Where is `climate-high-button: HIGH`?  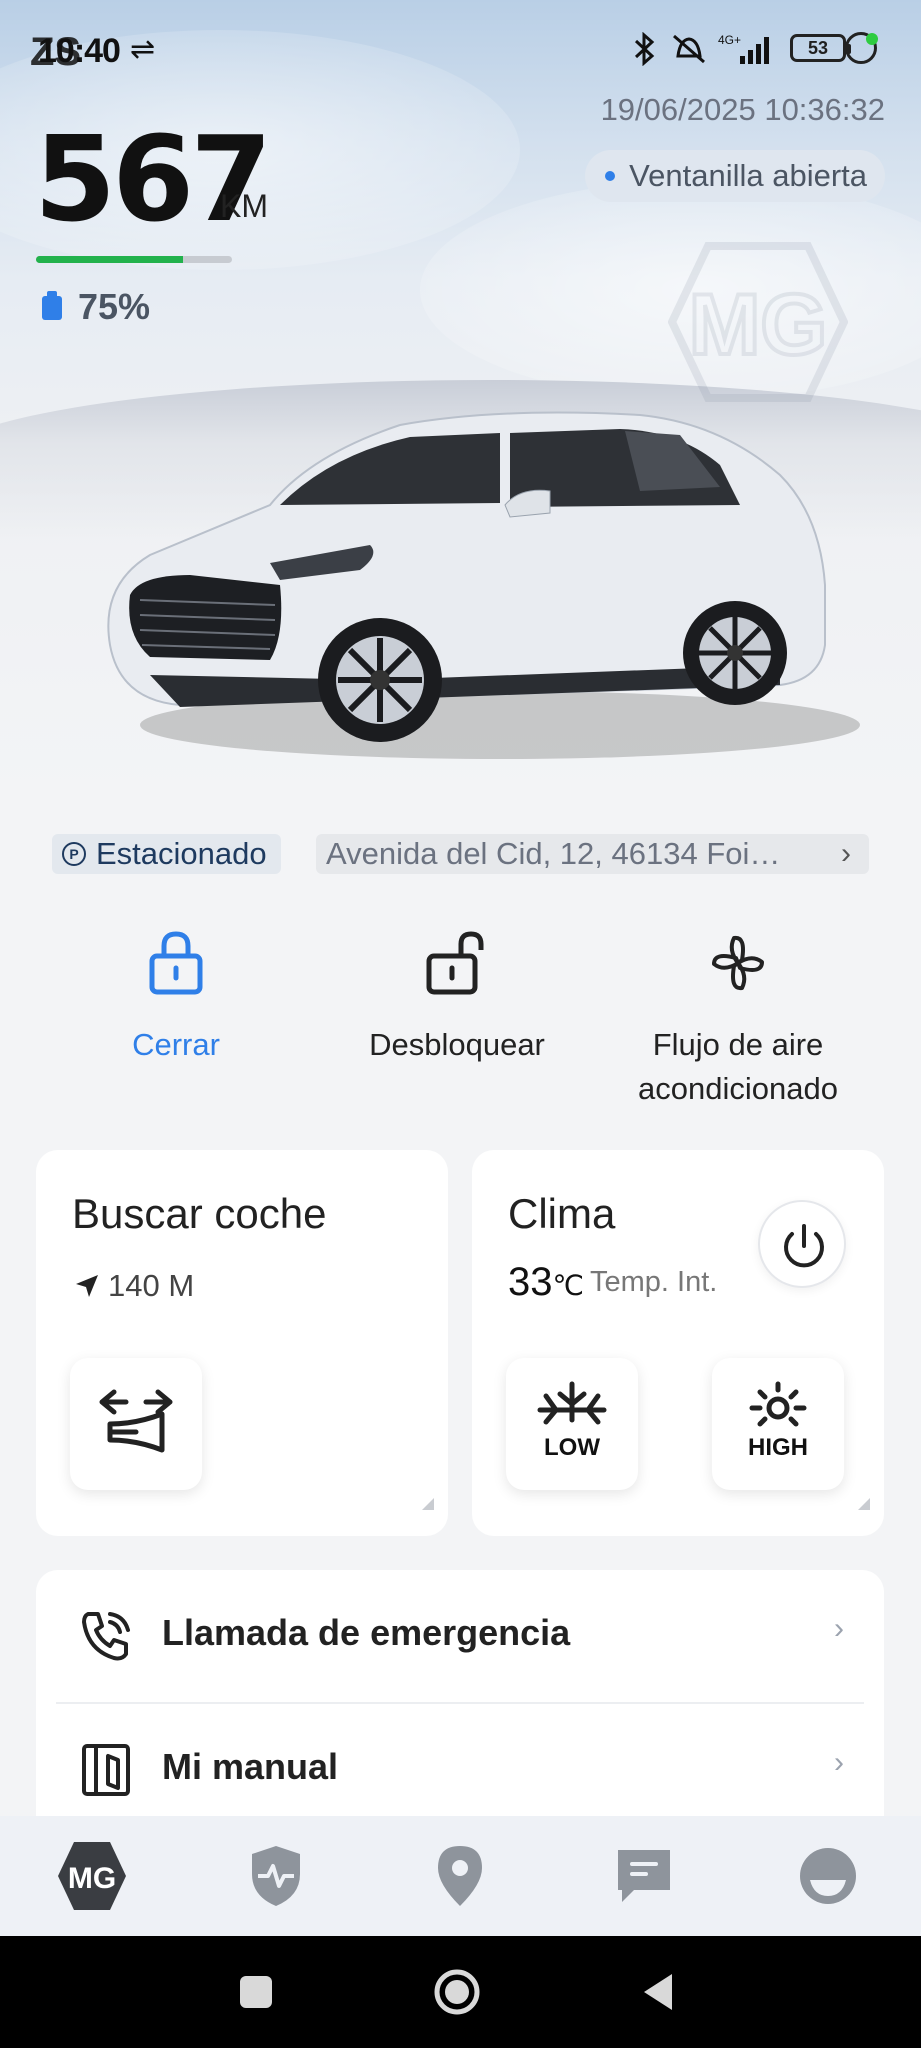 climate-high-button: HIGH is located at coordinates (778, 1424).